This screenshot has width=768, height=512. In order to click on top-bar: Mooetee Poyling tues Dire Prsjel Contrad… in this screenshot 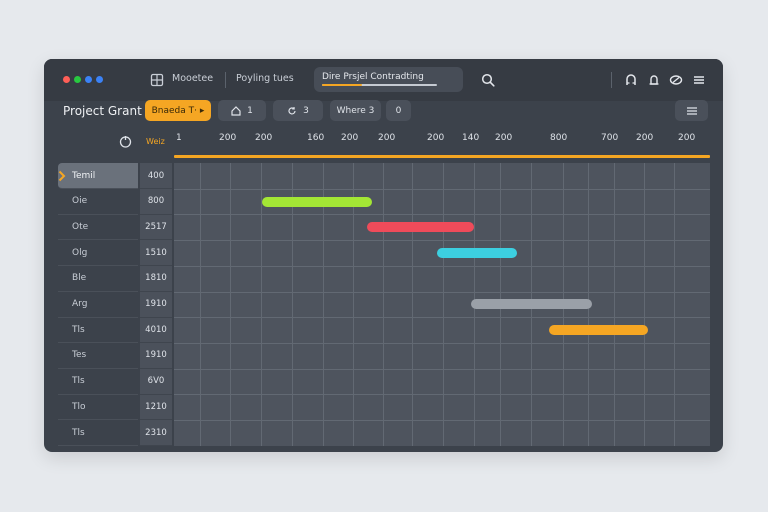, I will do `click(383, 80)`.